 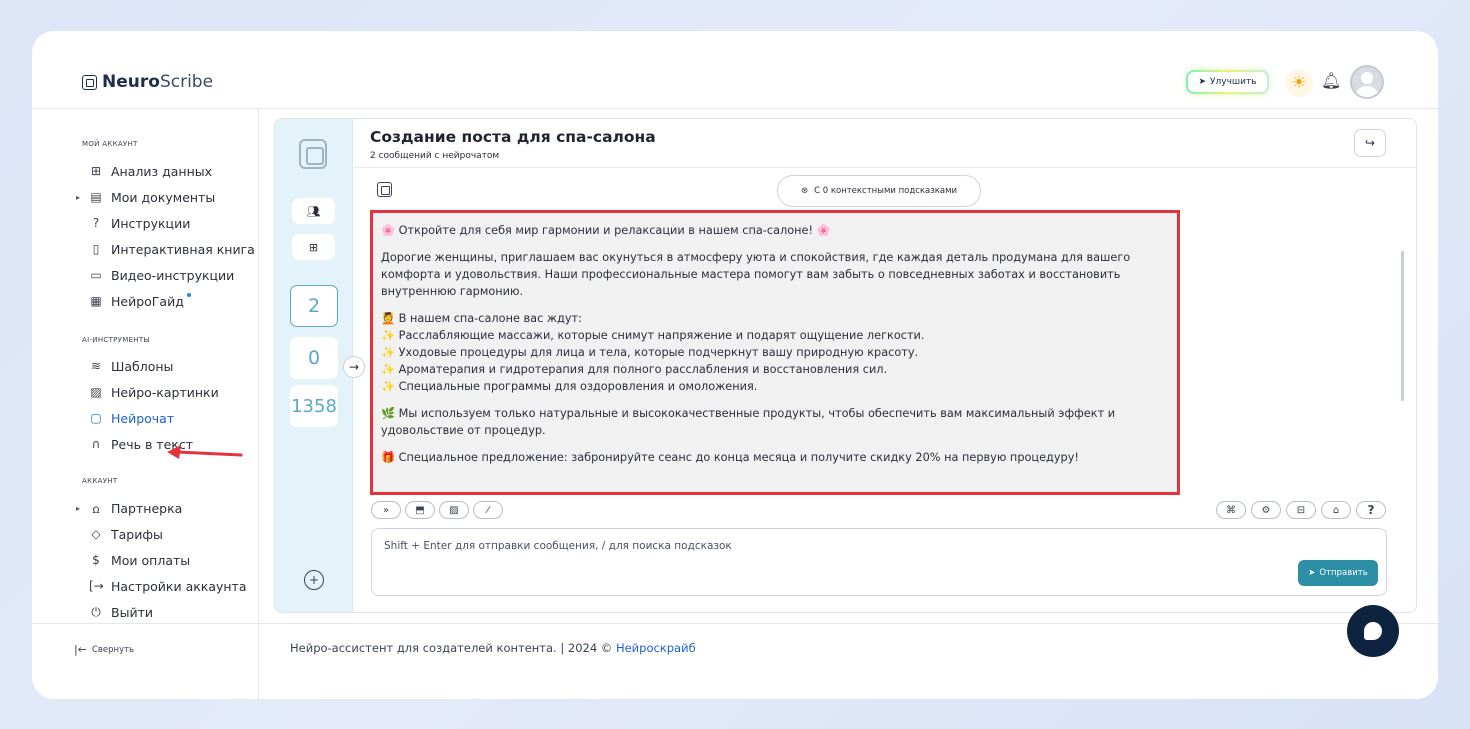 I want to click on collapse-sidebar-button: |← Свернуть, so click(x=104, y=649).